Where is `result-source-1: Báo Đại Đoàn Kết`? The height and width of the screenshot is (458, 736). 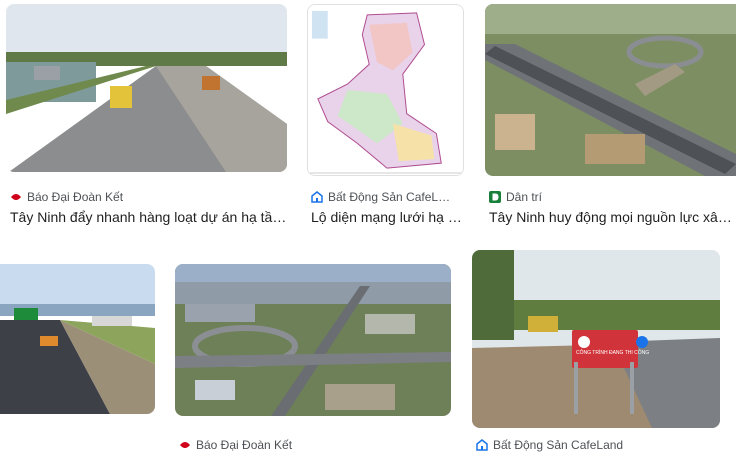
result-source-1: Báo Đại Đoàn Kết is located at coordinates (66, 197).